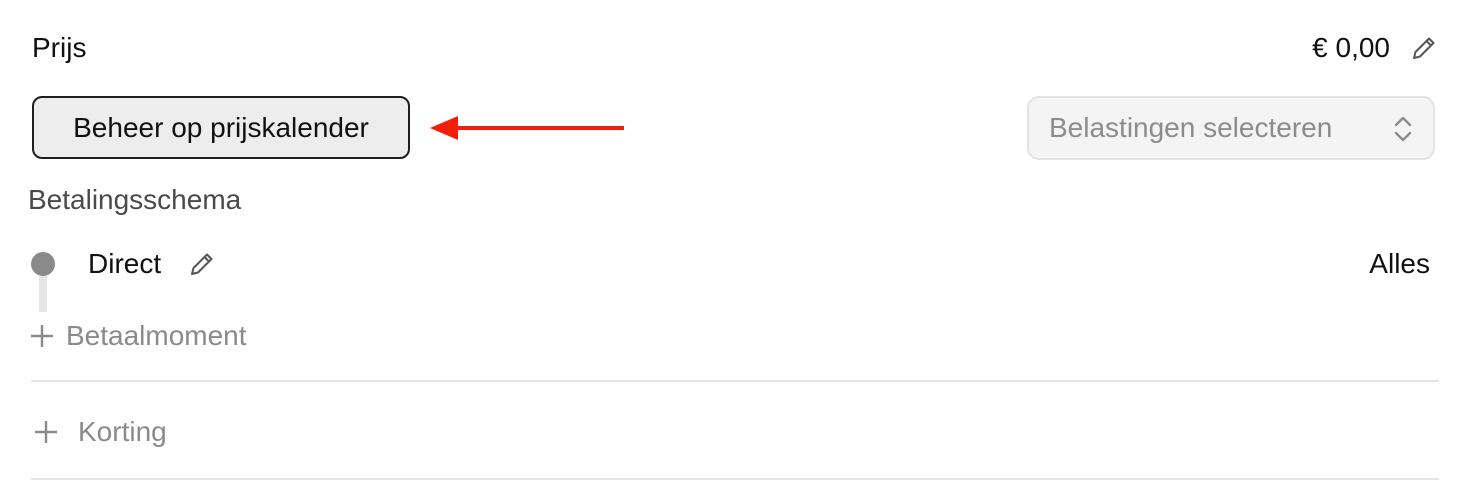 The image size is (1474, 504). What do you see at coordinates (43, 264) in the screenshot?
I see `timeline-dot` at bounding box center [43, 264].